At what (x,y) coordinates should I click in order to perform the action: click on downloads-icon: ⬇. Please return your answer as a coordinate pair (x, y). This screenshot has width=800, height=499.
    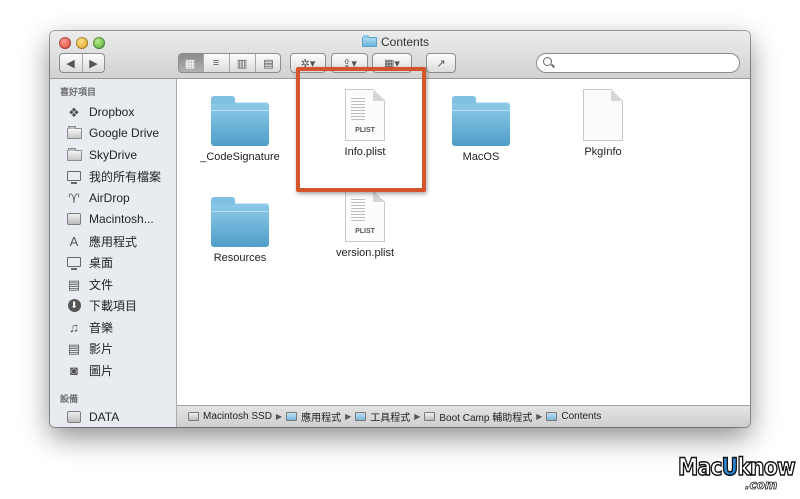
    Looking at the image, I should click on (74, 305).